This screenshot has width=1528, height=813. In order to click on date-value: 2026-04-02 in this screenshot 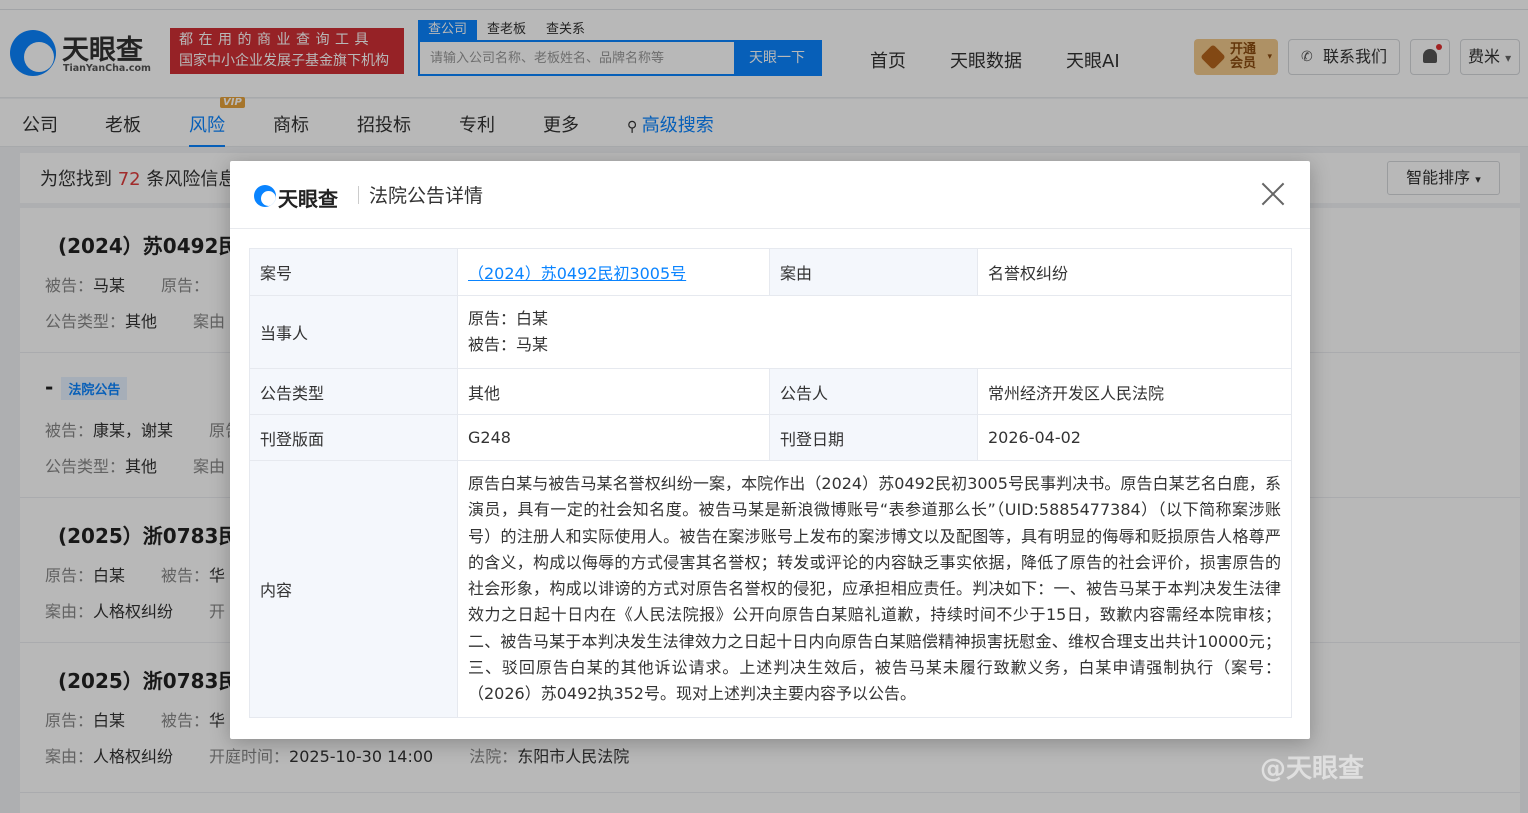, I will do `click(1134, 437)`.